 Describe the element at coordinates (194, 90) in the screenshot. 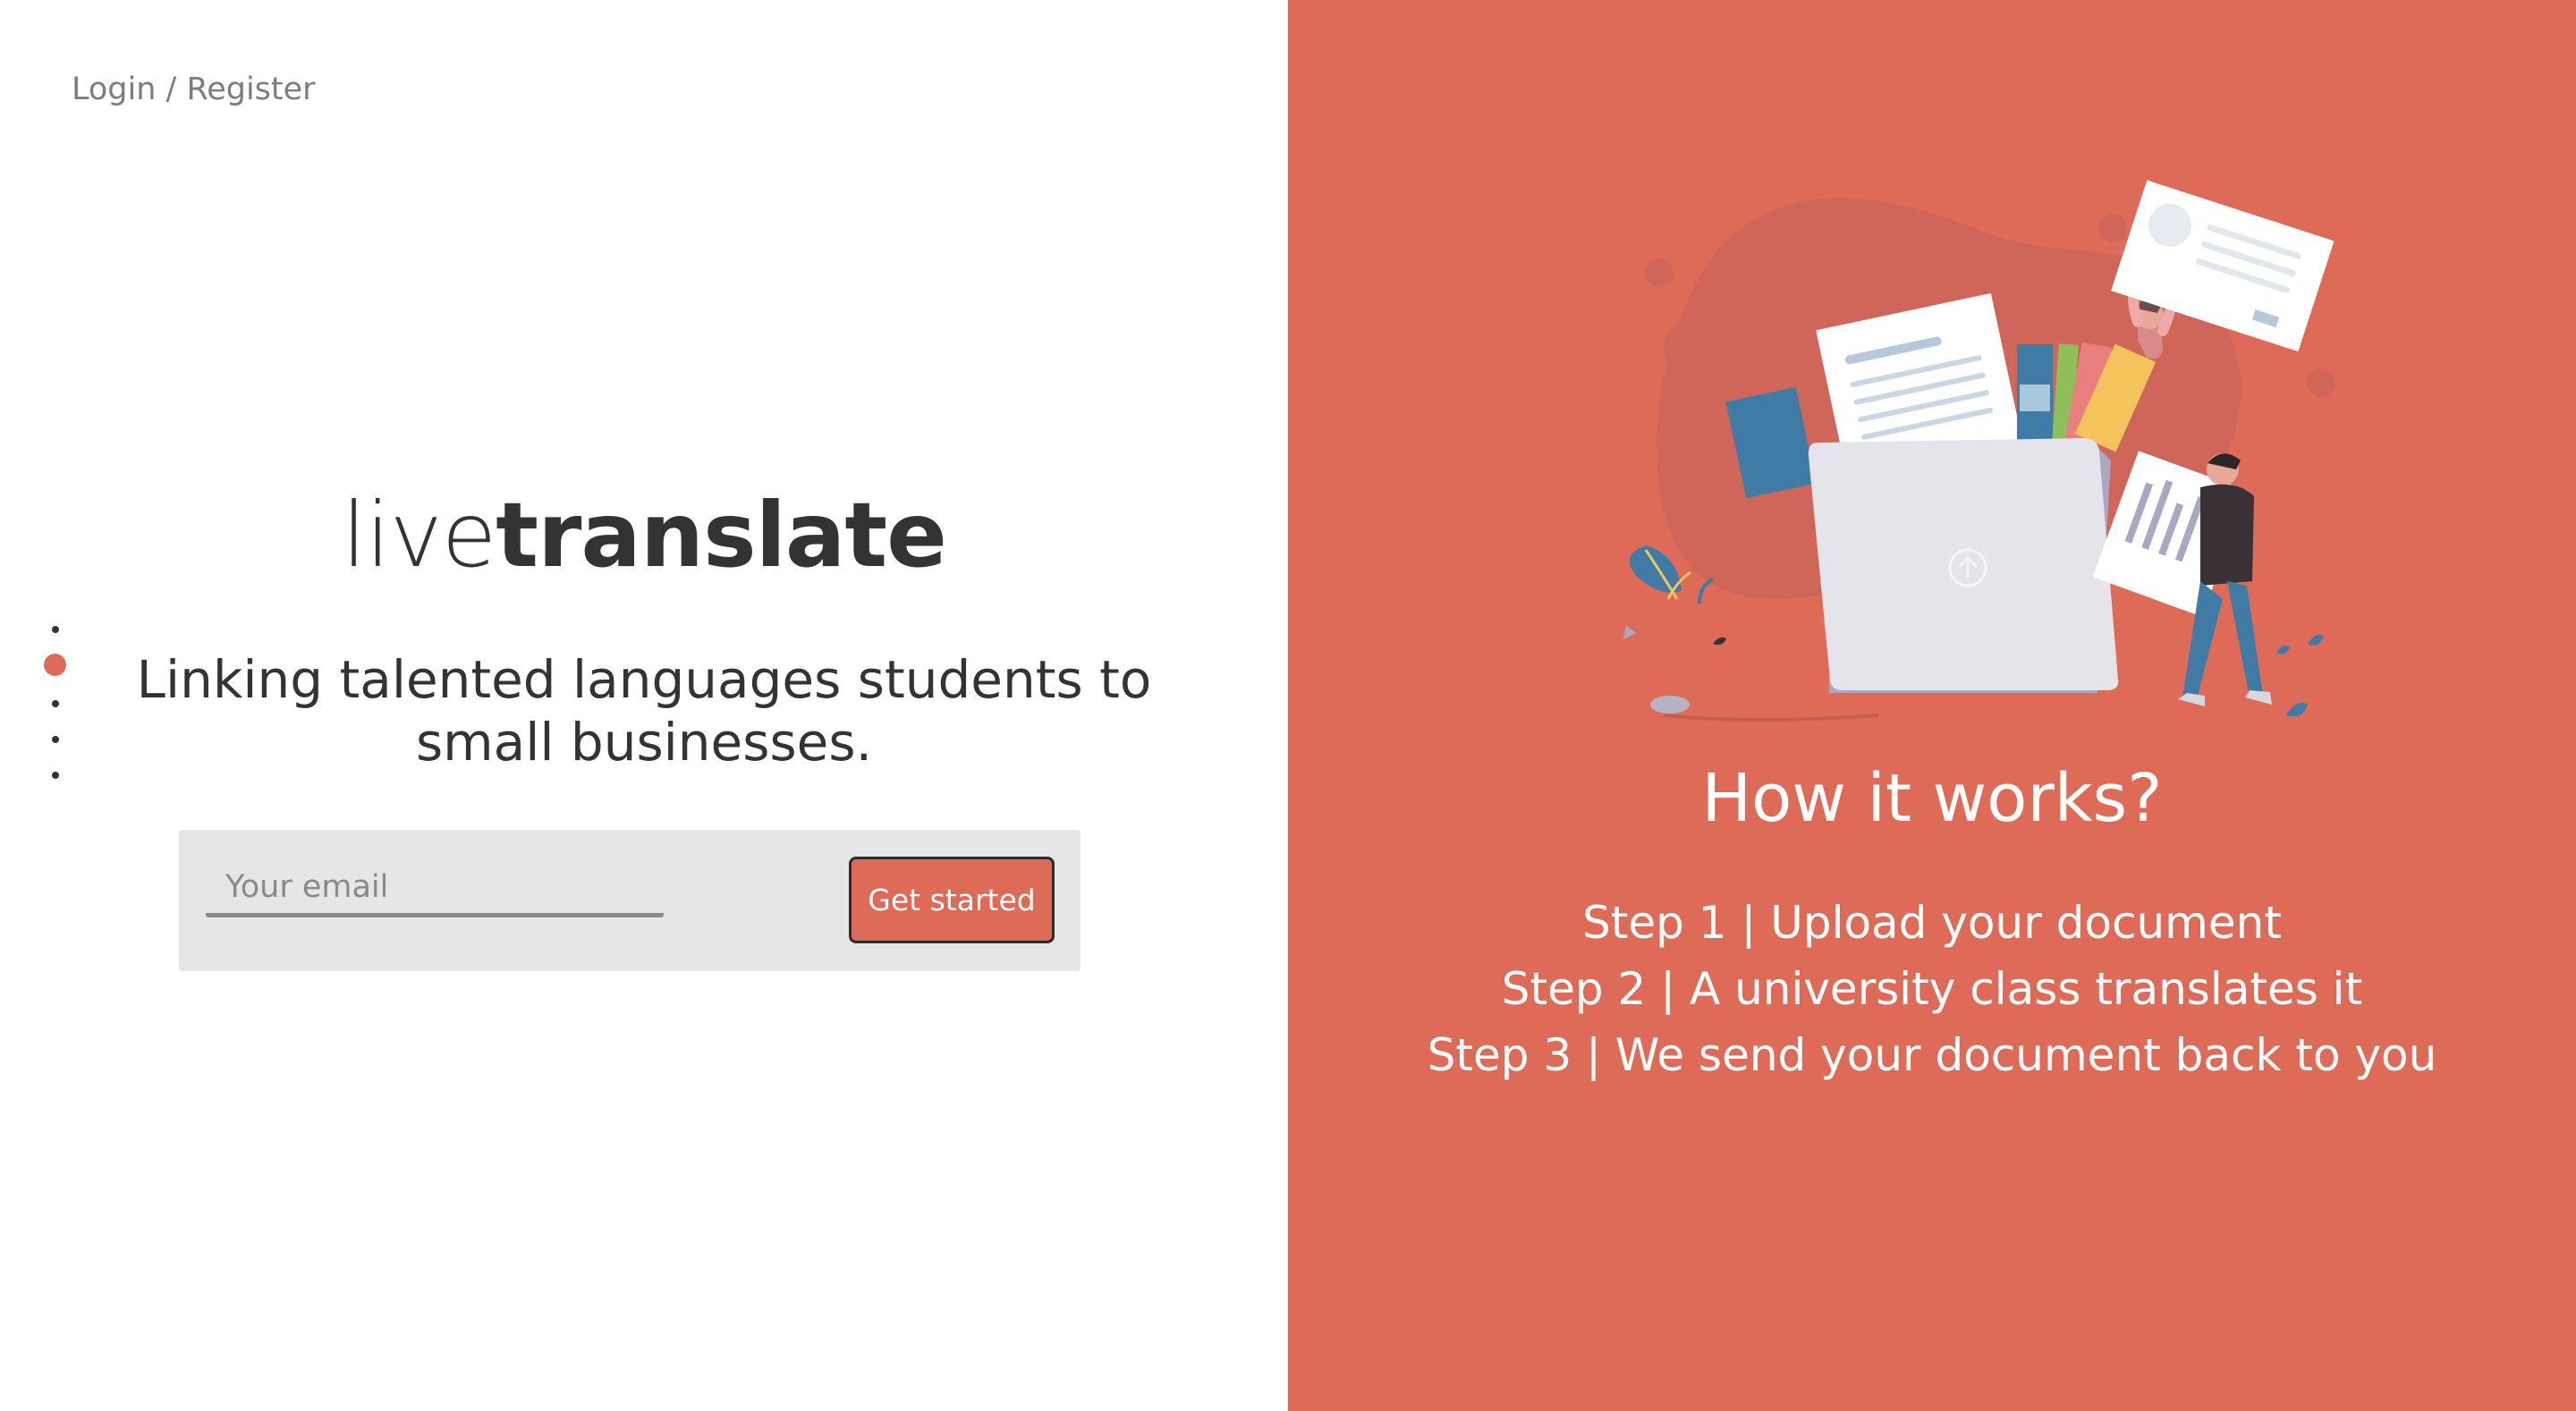

I see `login-register-link: Login / Register` at that location.